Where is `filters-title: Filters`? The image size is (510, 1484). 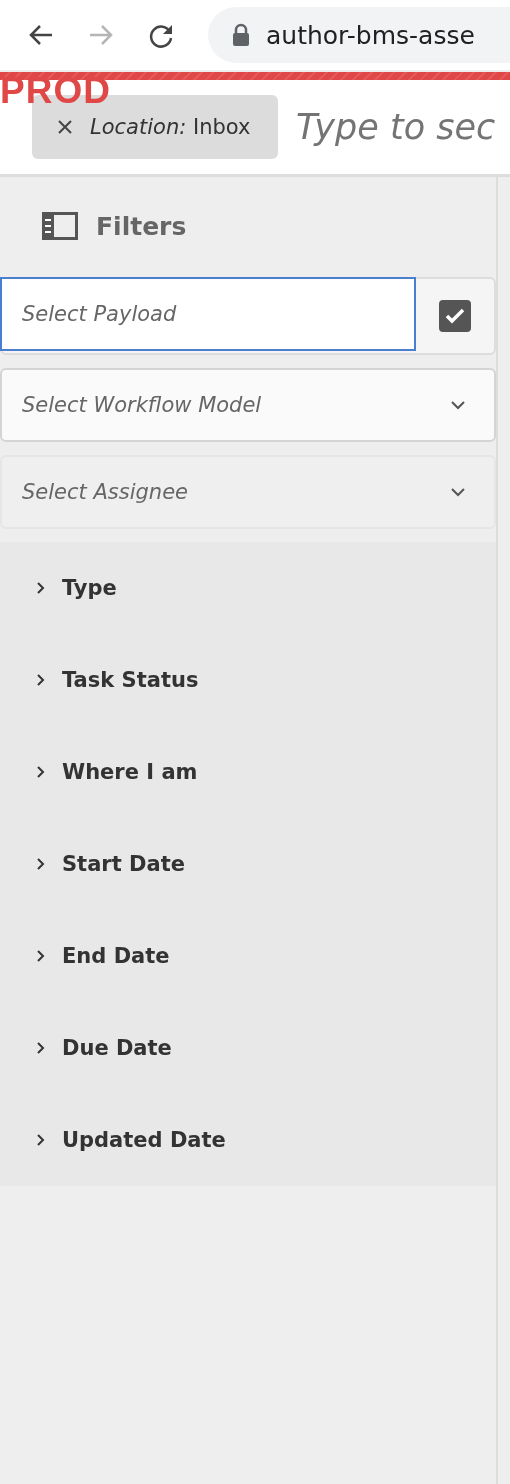
filters-title: Filters is located at coordinates (141, 226).